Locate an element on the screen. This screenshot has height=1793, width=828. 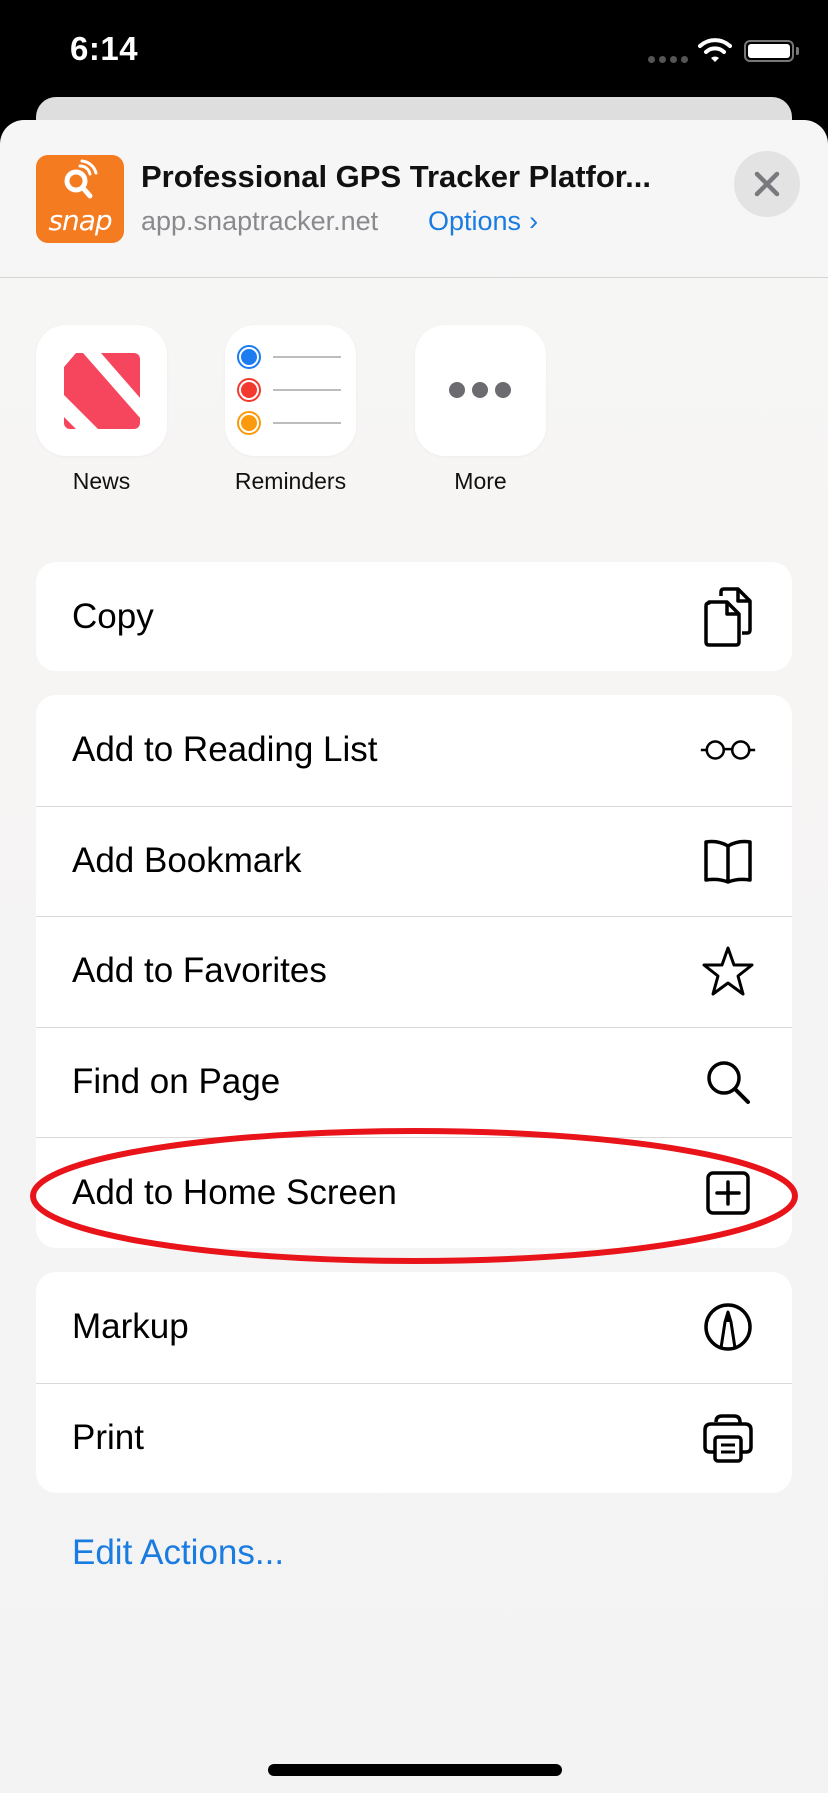
action-label: Add to Favorites is located at coordinates (199, 971).